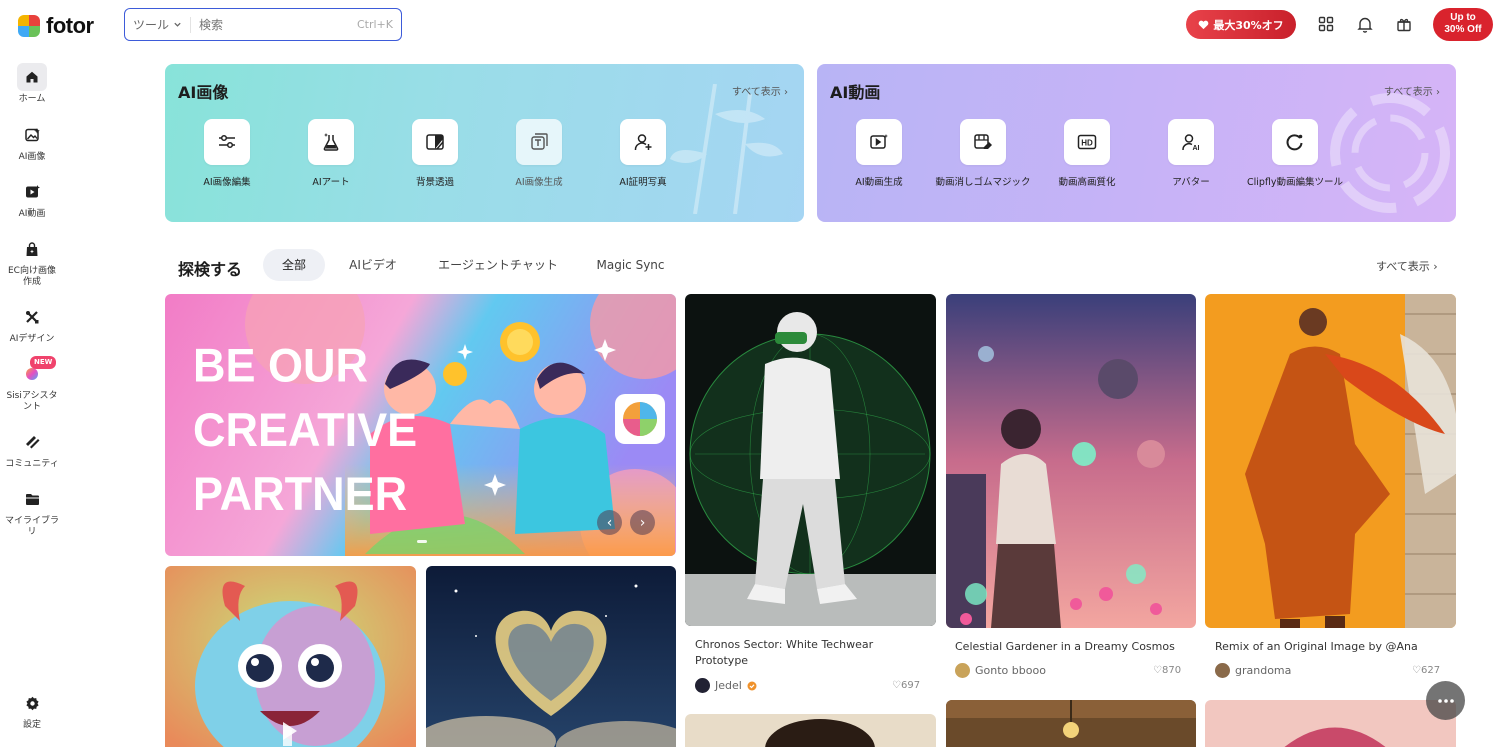  Describe the element at coordinates (643, 142) in the screenshot. I see `id-photo-icon` at that location.